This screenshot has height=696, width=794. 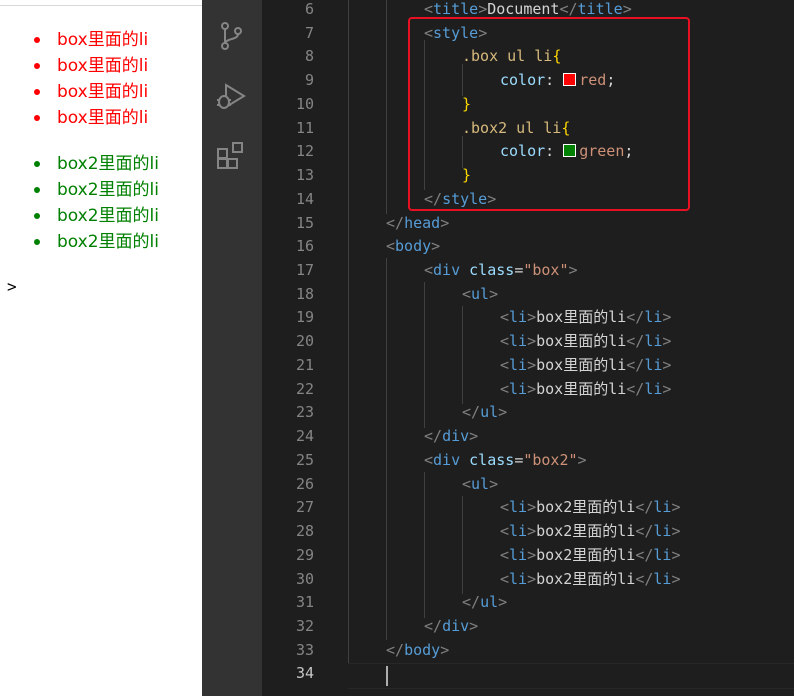 What do you see at coordinates (304, 223) in the screenshot?
I see `line-number: 15` at bounding box center [304, 223].